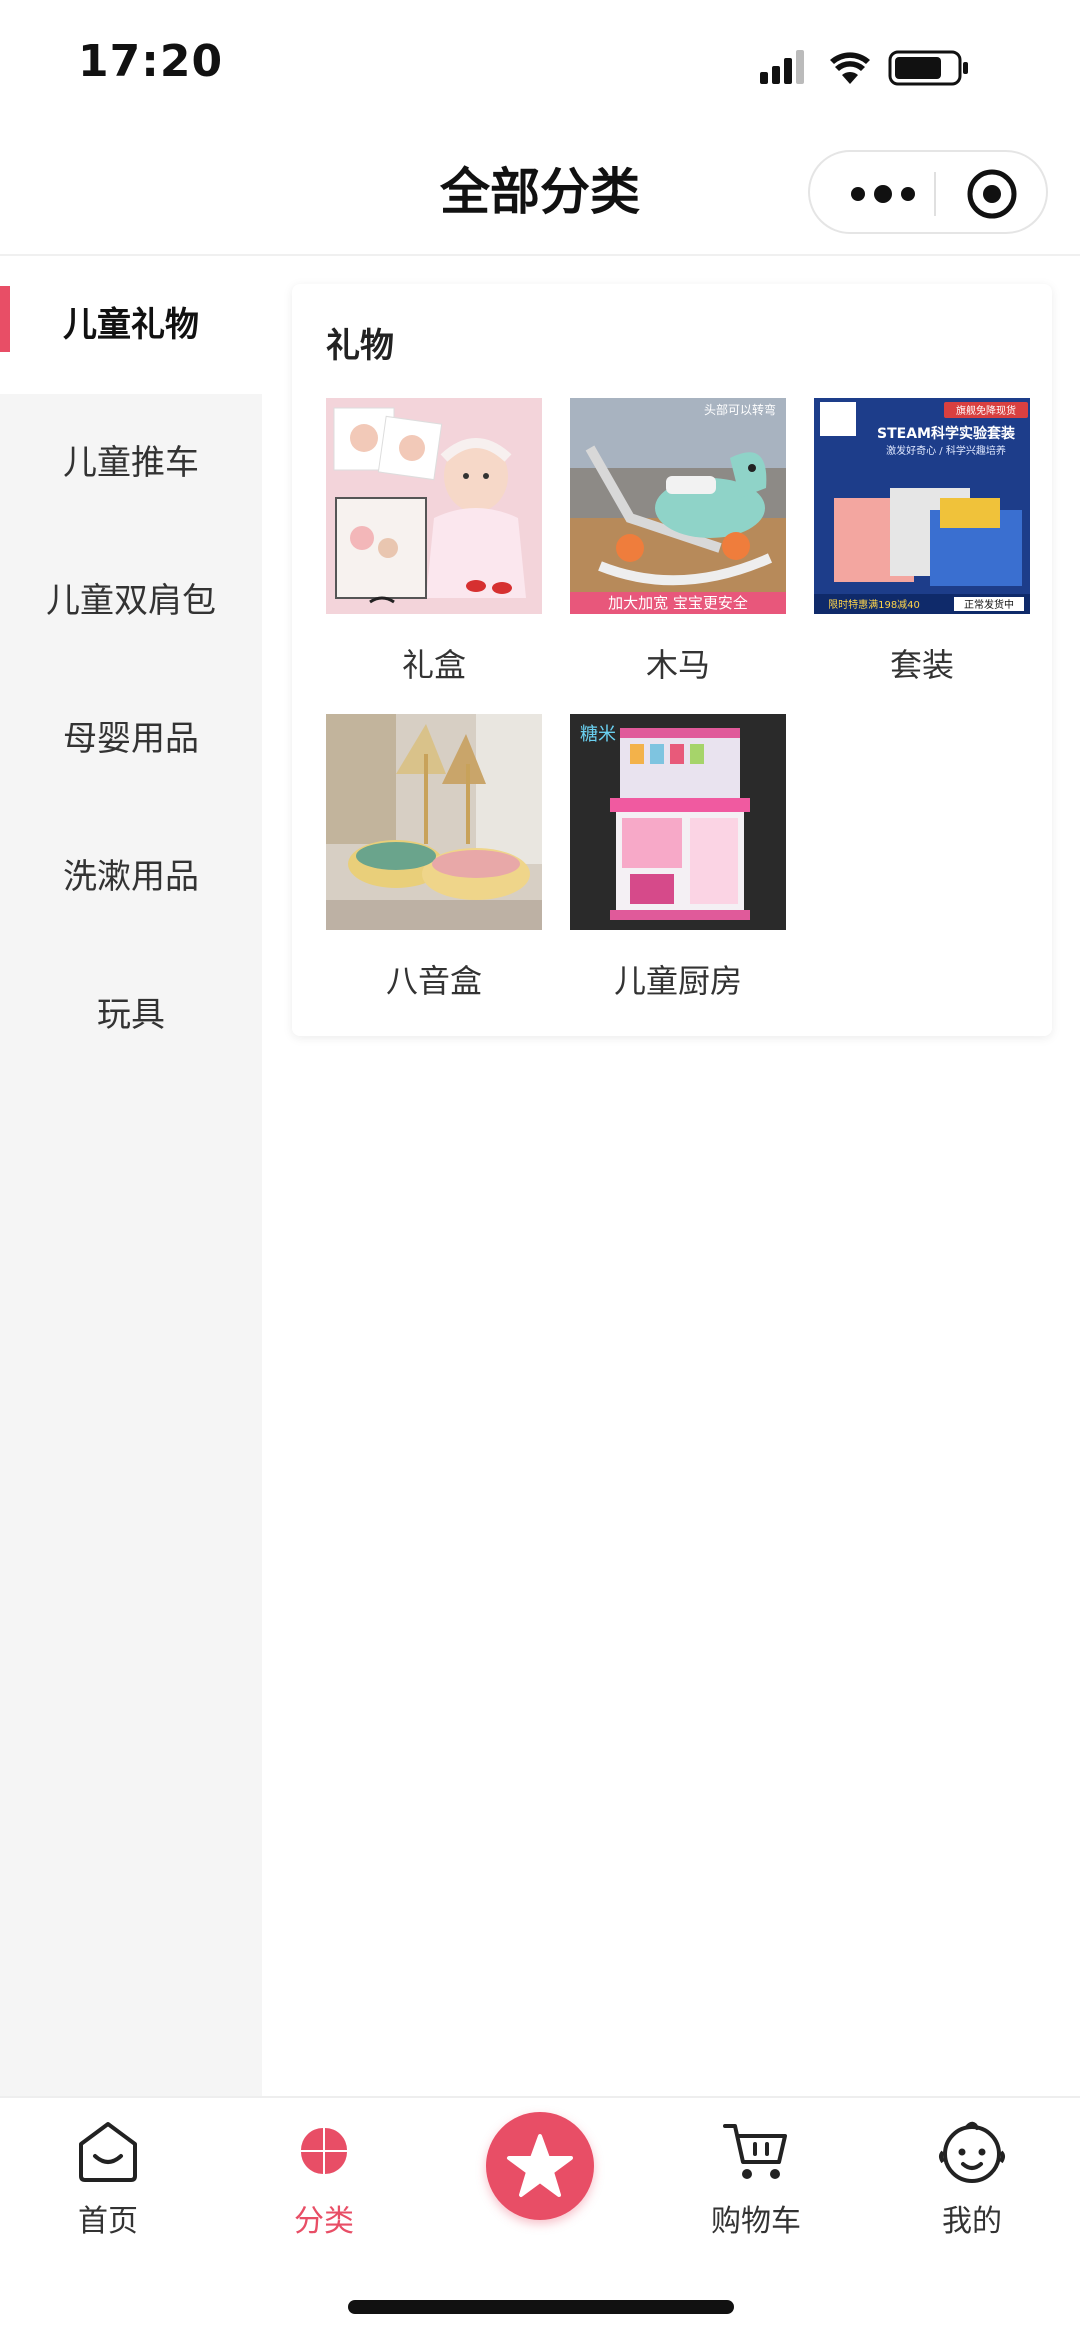 Image resolution: width=1080 pixels, height=2341 pixels. Describe the element at coordinates (677, 665) in the screenshot. I see `product-label: 木马` at that location.